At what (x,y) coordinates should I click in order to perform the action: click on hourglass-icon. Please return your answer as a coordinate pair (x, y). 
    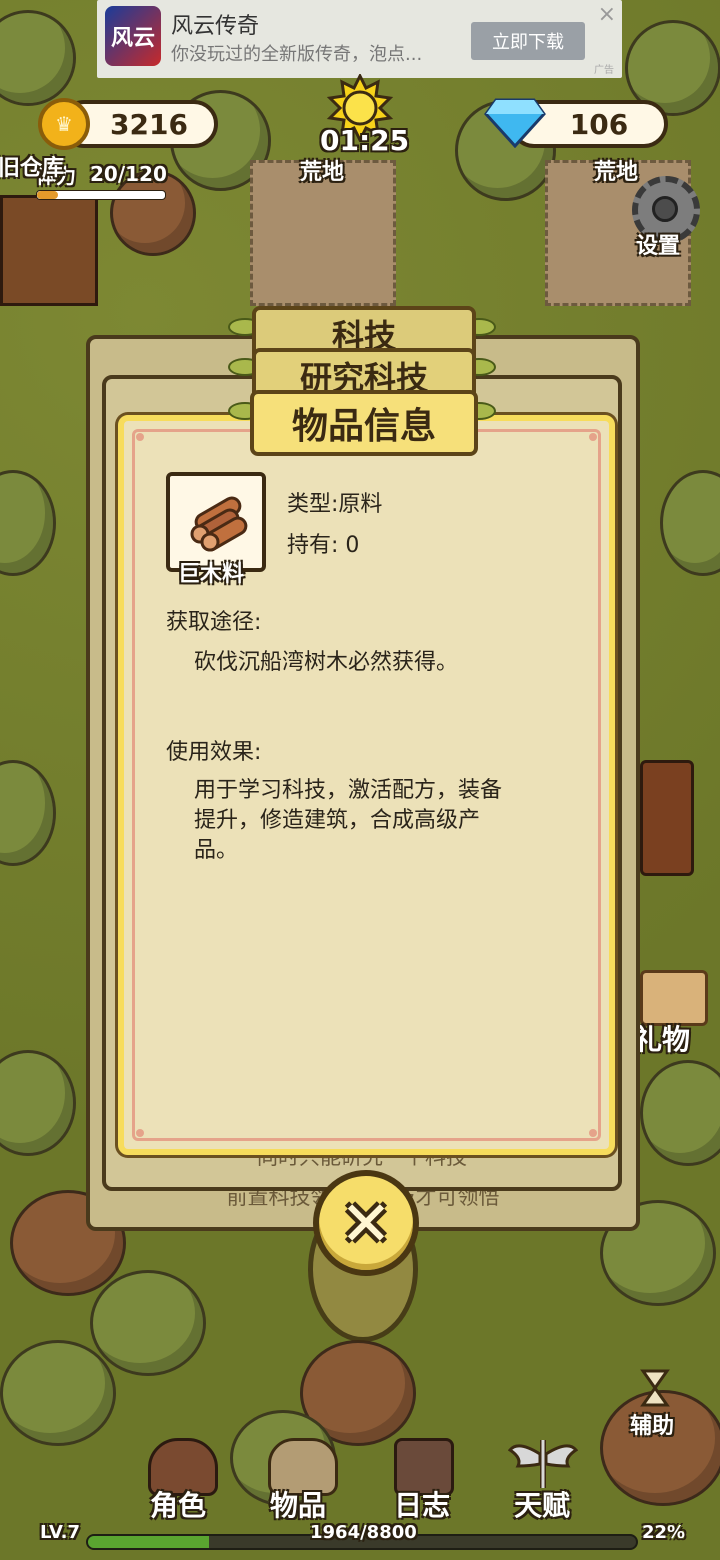
    Looking at the image, I should click on (655, 1388).